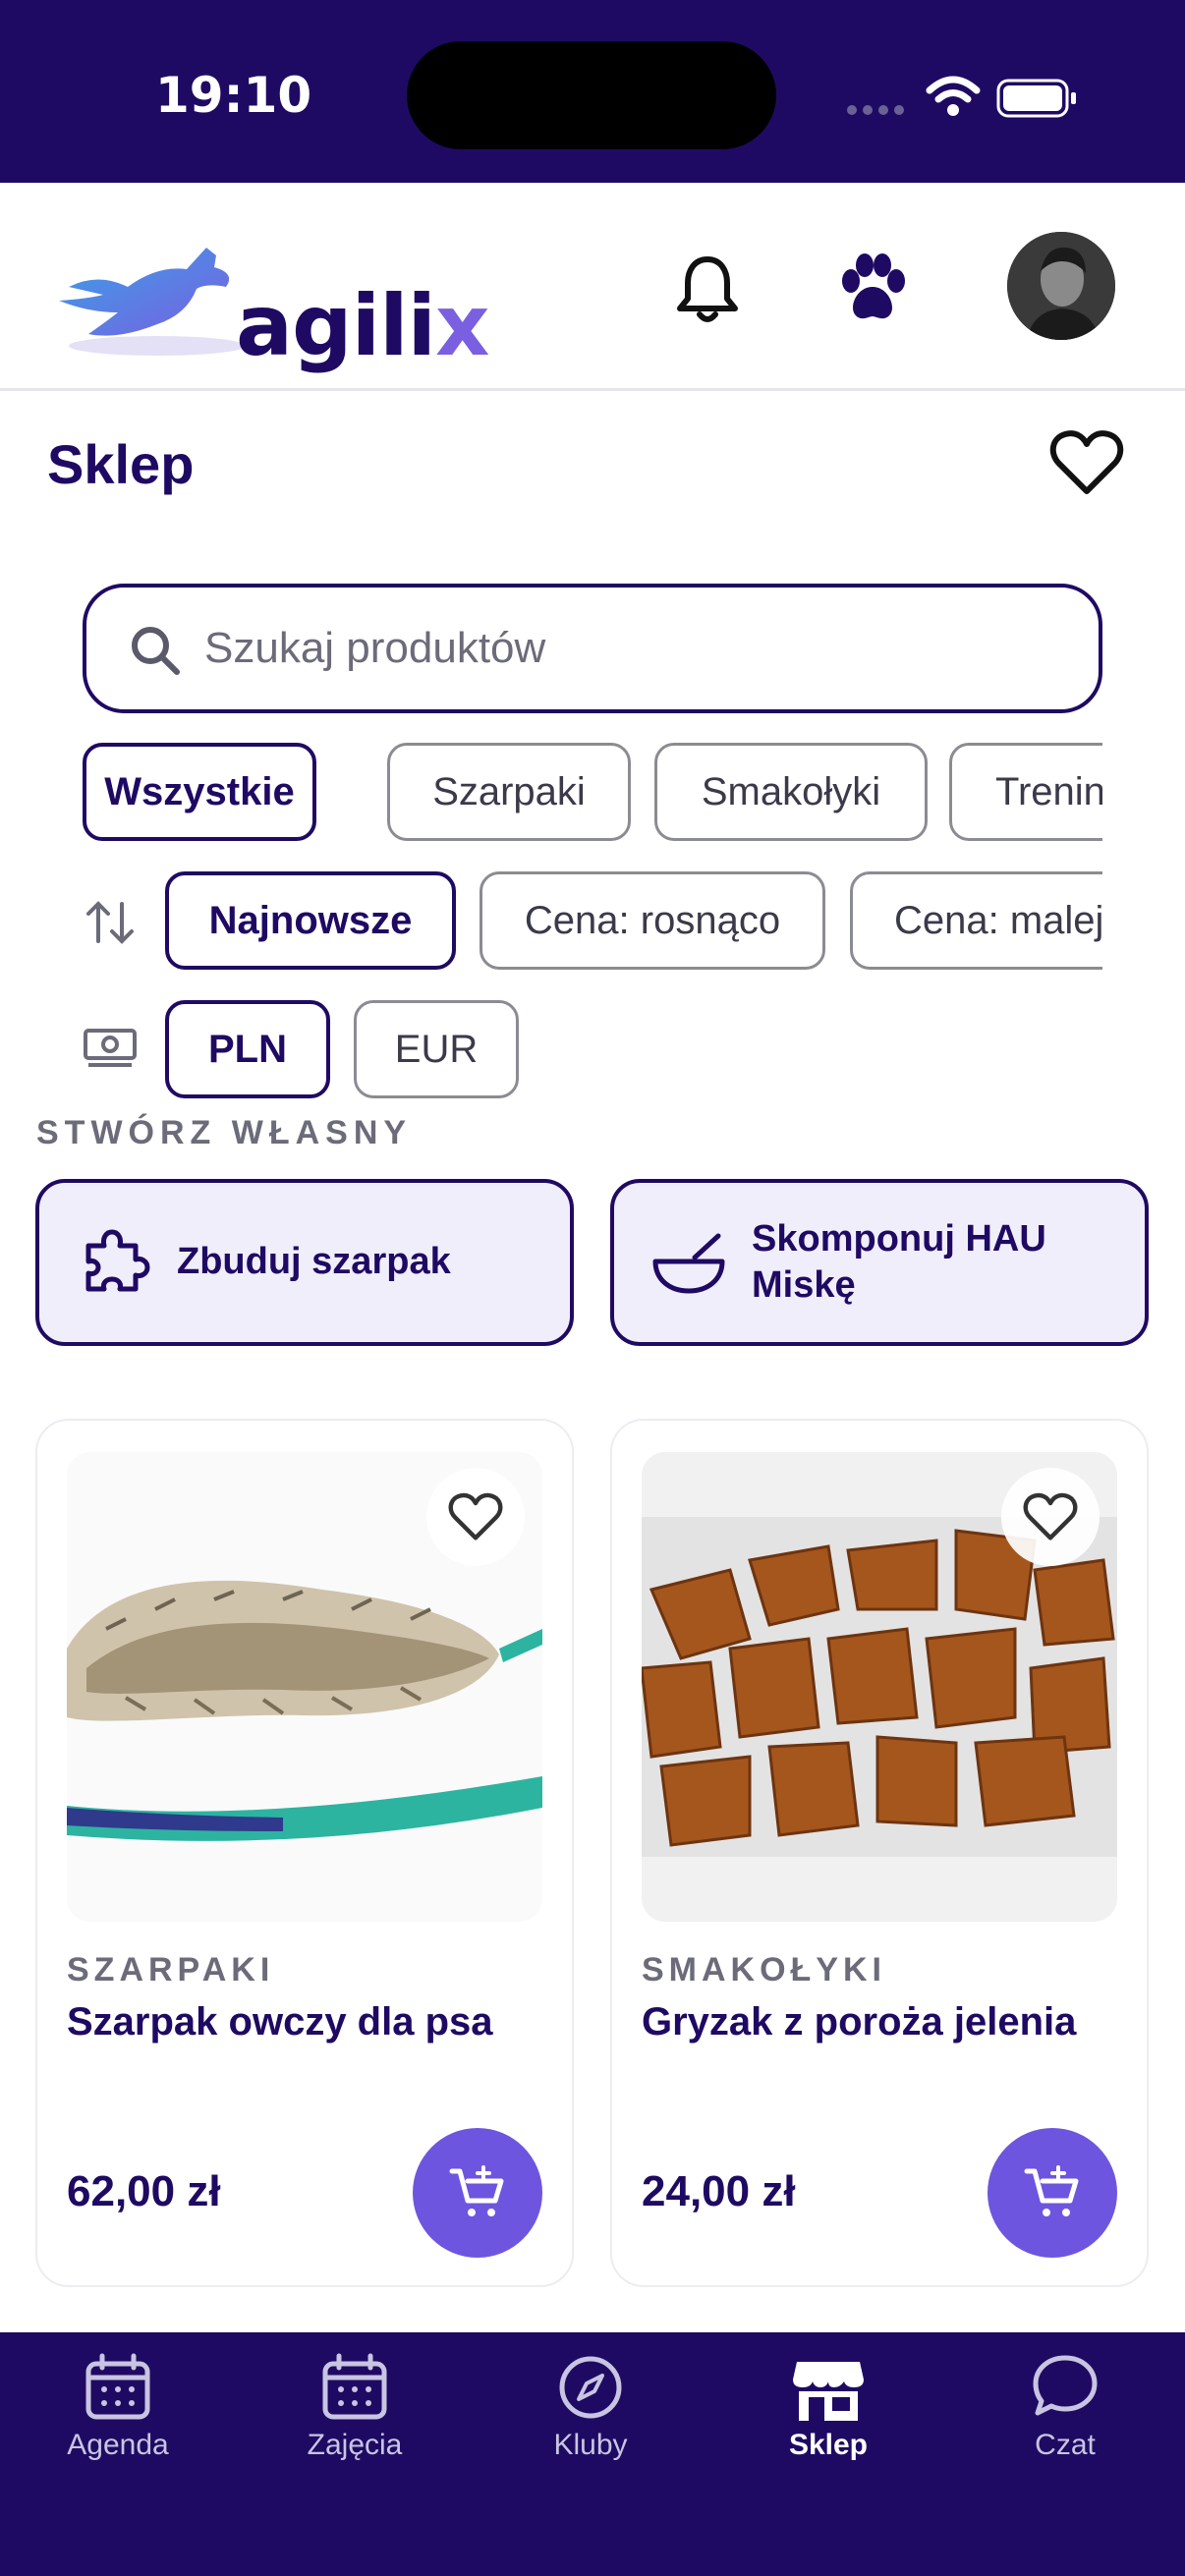  Describe the element at coordinates (1065, 2445) in the screenshot. I see `nav-label-chat: Czat` at that location.